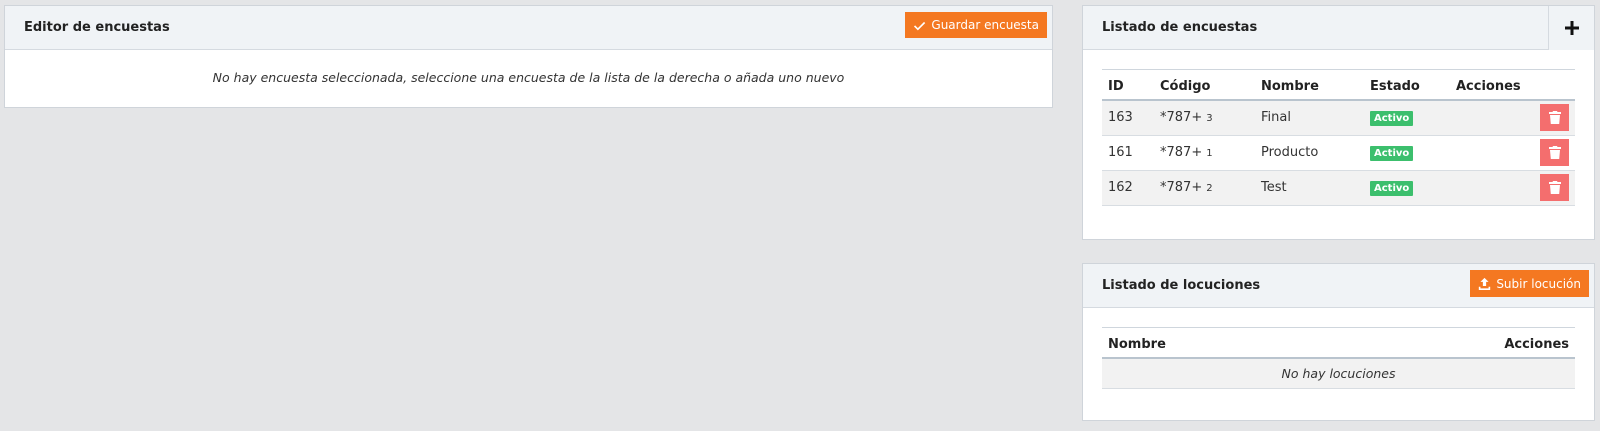  I want to click on no-locutions-message: No hay locuciones, so click(1338, 373).